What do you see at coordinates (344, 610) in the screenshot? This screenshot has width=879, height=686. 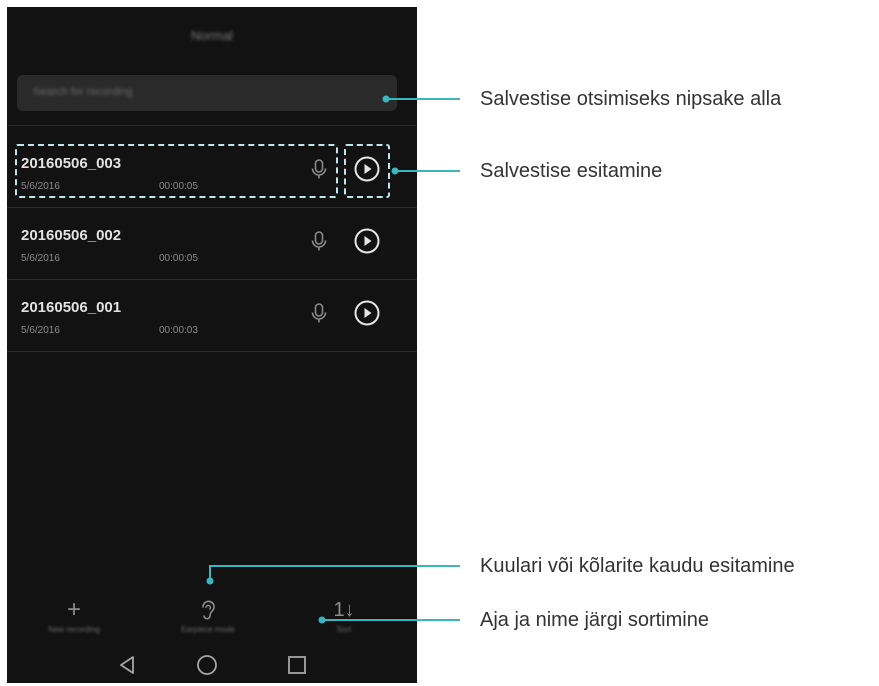 I see `sort-icon: 1↓` at bounding box center [344, 610].